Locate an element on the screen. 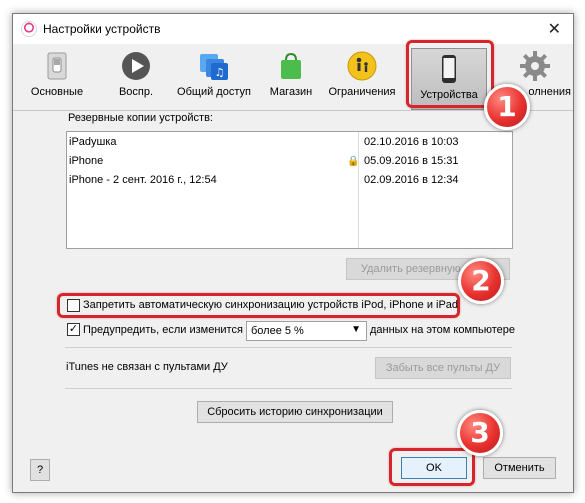  cancel-button: Отменить is located at coordinates (519, 468).